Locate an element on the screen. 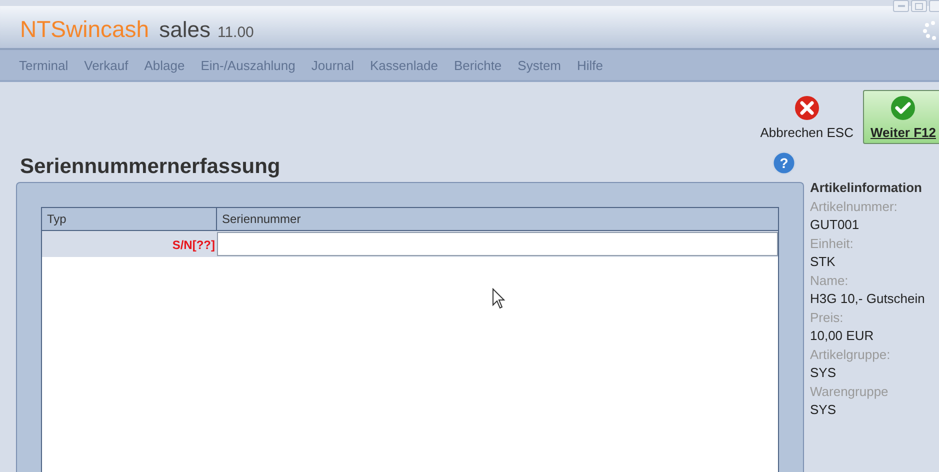  type-cell-text: S/N[??] is located at coordinates (193, 245).